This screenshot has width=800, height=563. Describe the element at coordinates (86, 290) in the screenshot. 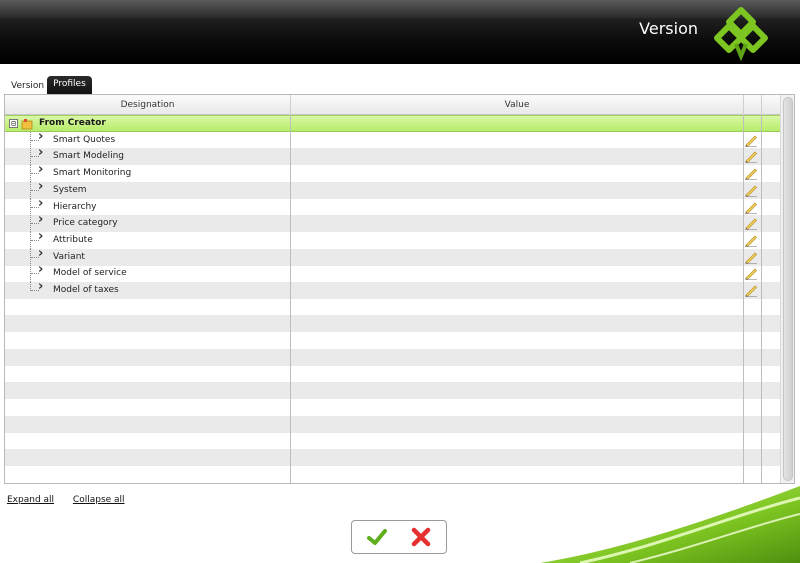

I see `tree-item-label: Model of taxes` at that location.